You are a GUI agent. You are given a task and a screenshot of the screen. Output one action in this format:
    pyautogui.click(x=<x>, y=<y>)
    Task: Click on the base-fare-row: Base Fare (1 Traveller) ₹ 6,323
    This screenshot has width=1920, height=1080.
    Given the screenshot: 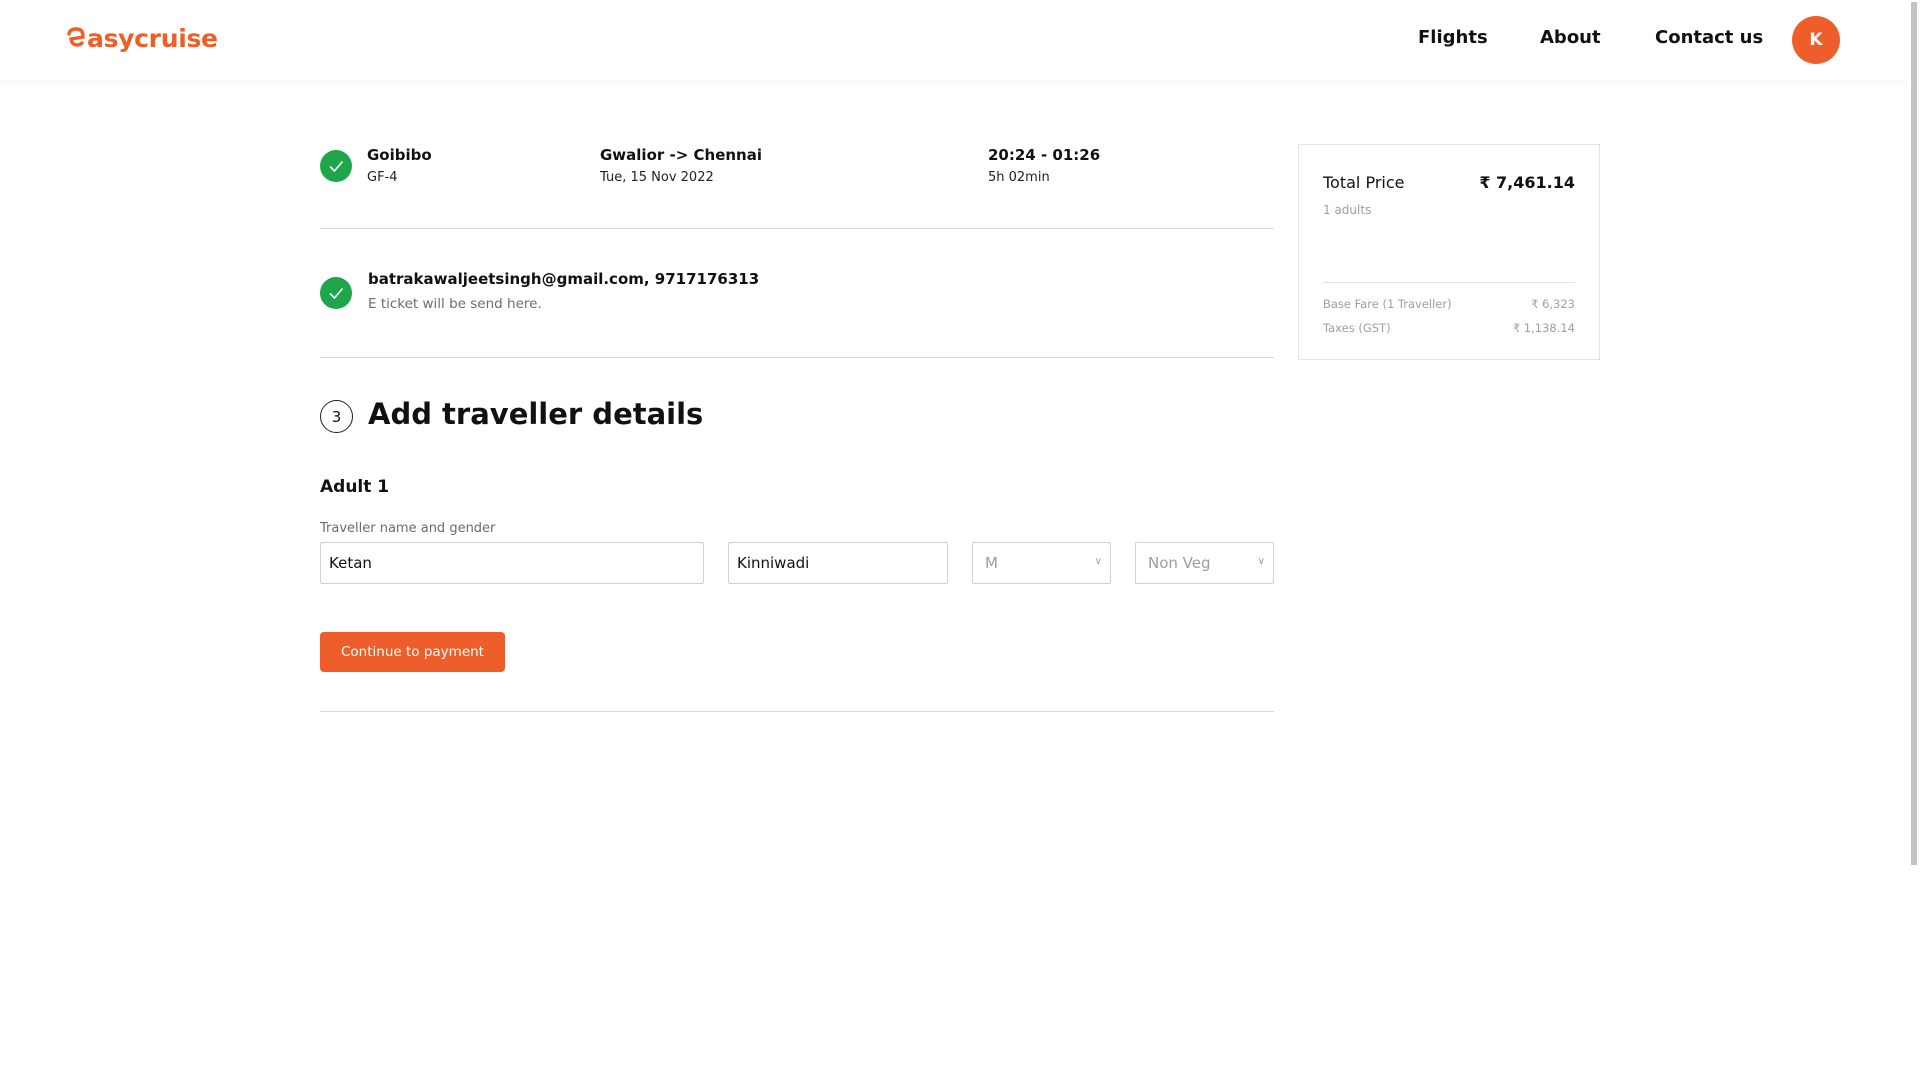 What is the action you would take?
    pyautogui.click(x=1449, y=304)
    